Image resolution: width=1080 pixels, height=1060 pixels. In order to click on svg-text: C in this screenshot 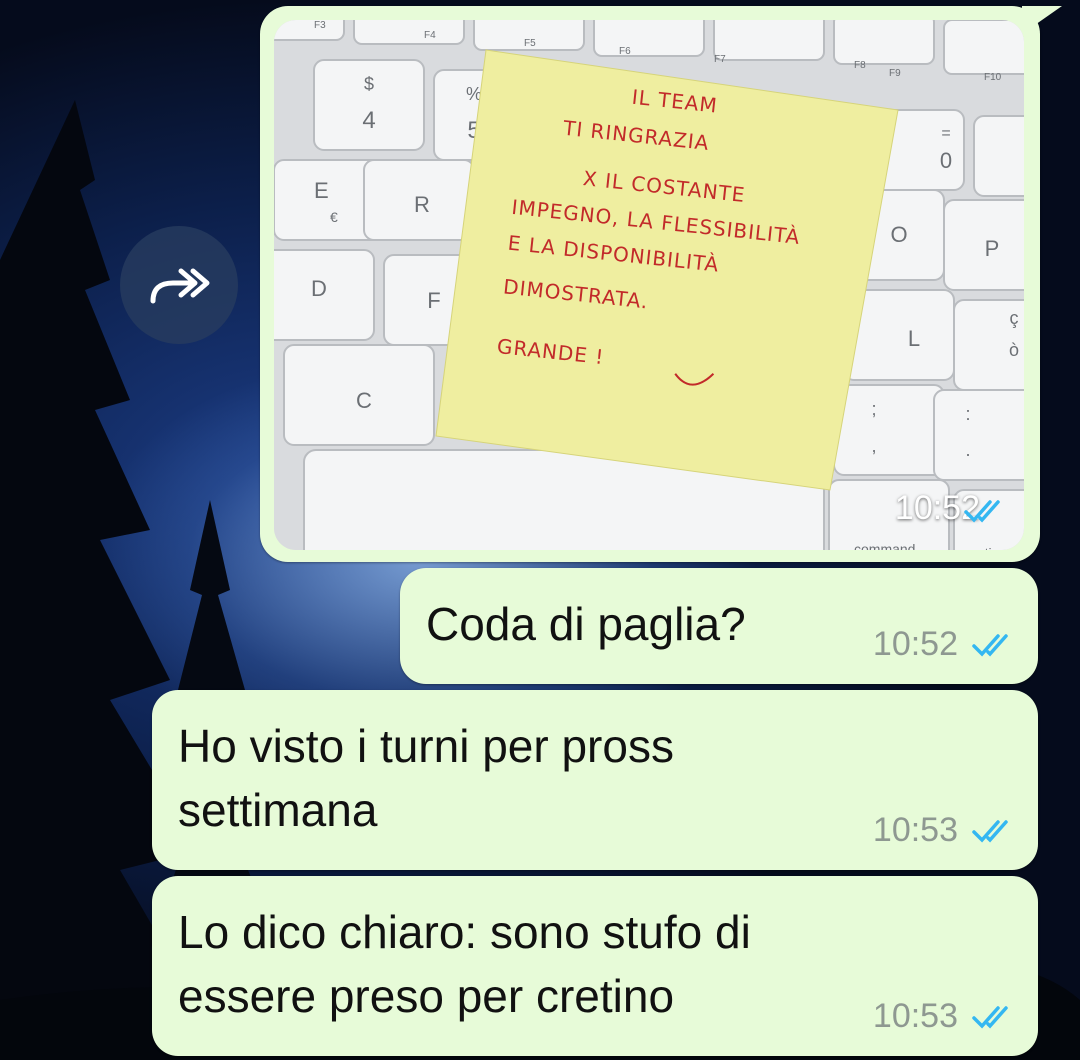, I will do `click(364, 400)`.